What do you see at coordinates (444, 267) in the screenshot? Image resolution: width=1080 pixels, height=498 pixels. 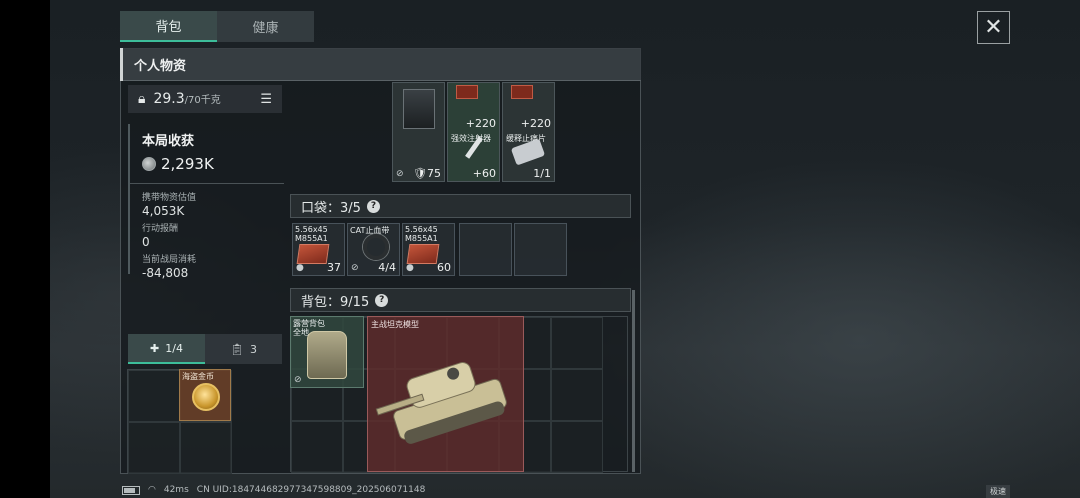 I see `item-value: 60` at bounding box center [444, 267].